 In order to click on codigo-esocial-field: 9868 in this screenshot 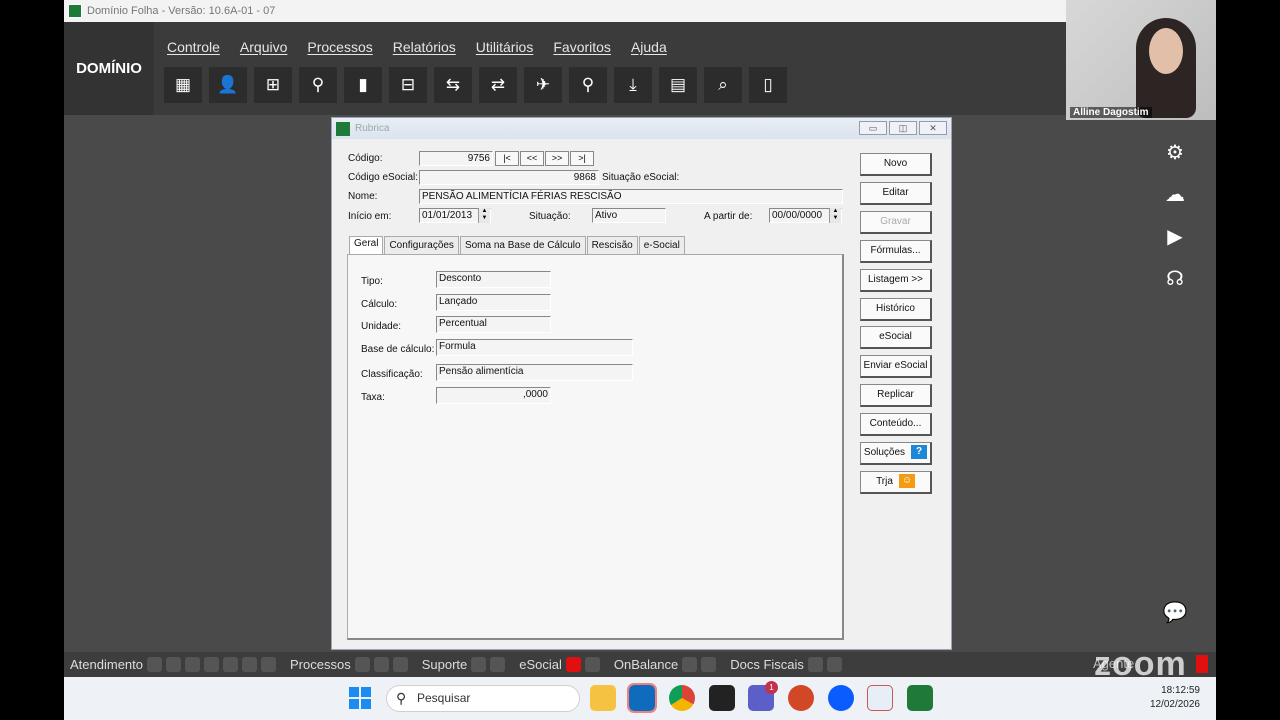, I will do `click(509, 177)`.